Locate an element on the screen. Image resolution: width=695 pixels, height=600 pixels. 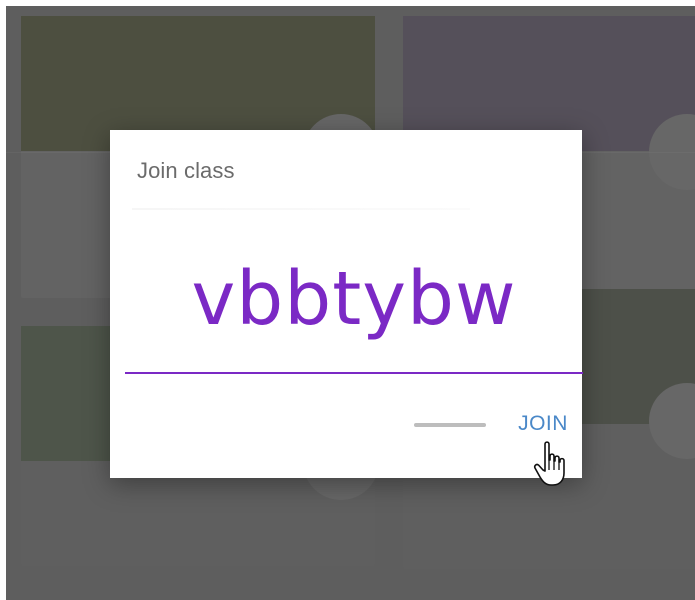
hand-cursor-icon is located at coordinates (549, 463).